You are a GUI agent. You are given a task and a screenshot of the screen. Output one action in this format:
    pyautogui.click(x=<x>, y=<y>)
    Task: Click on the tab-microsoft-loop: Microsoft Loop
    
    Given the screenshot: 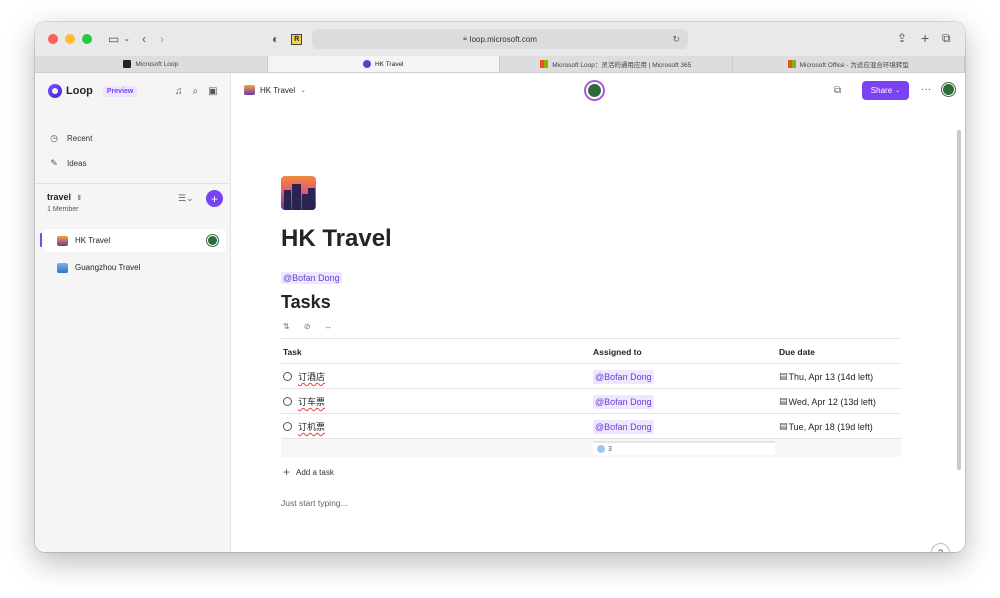 What is the action you would take?
    pyautogui.click(x=151, y=64)
    